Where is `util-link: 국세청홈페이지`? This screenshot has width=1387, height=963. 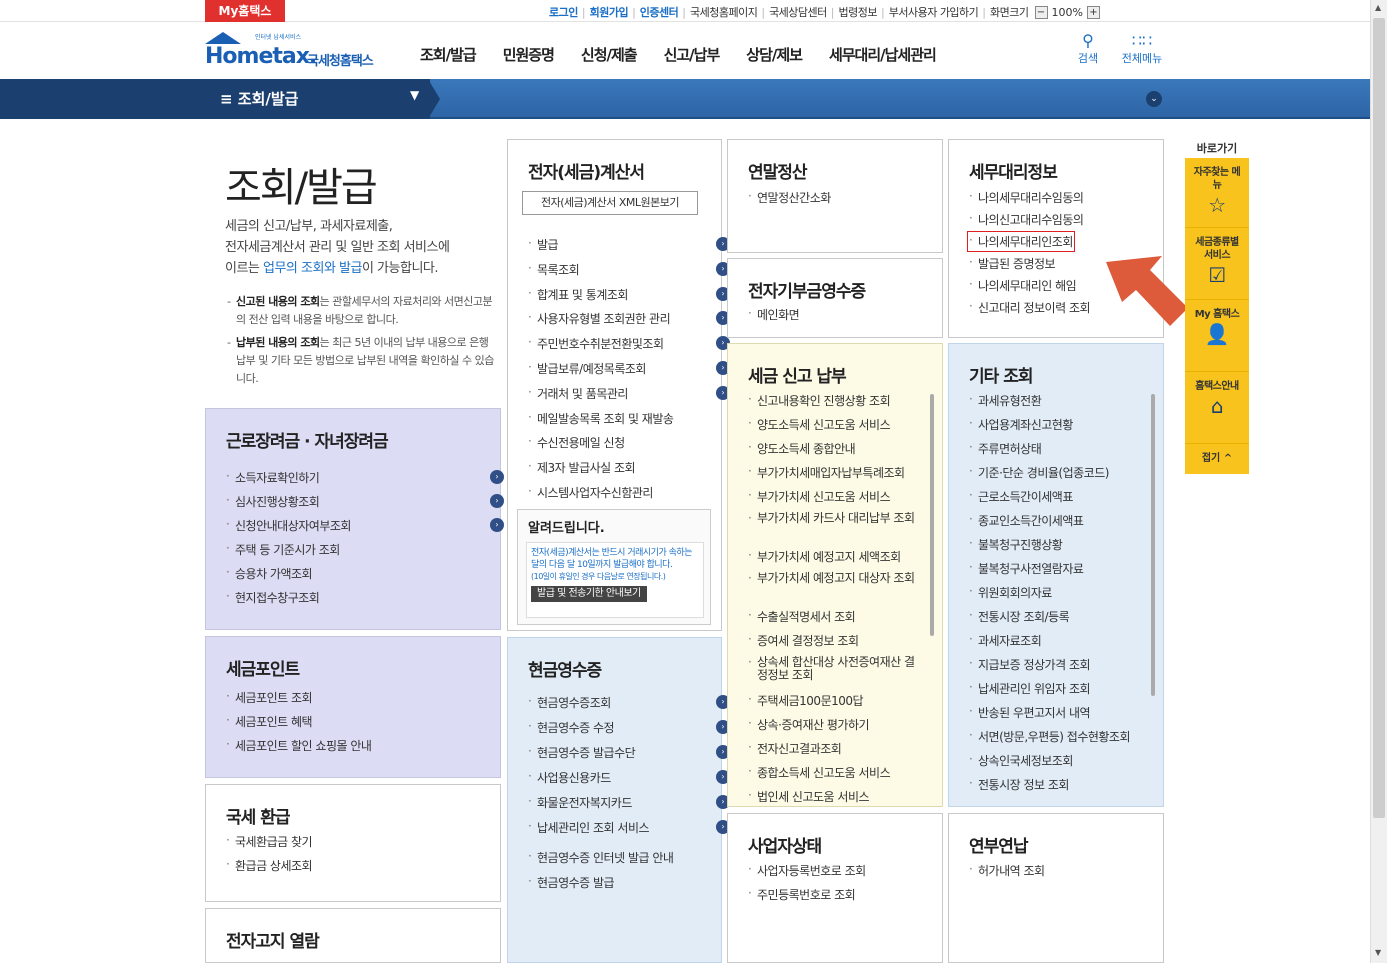
util-link: 국세청홈페이지 is located at coordinates (723, 12).